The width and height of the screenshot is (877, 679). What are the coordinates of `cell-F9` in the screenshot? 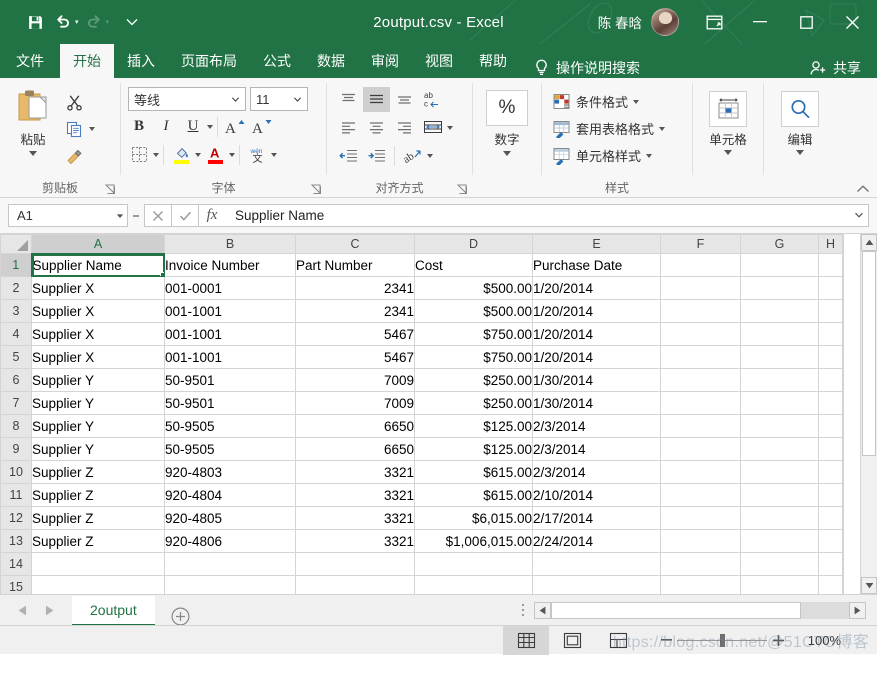 It's located at (700, 449).